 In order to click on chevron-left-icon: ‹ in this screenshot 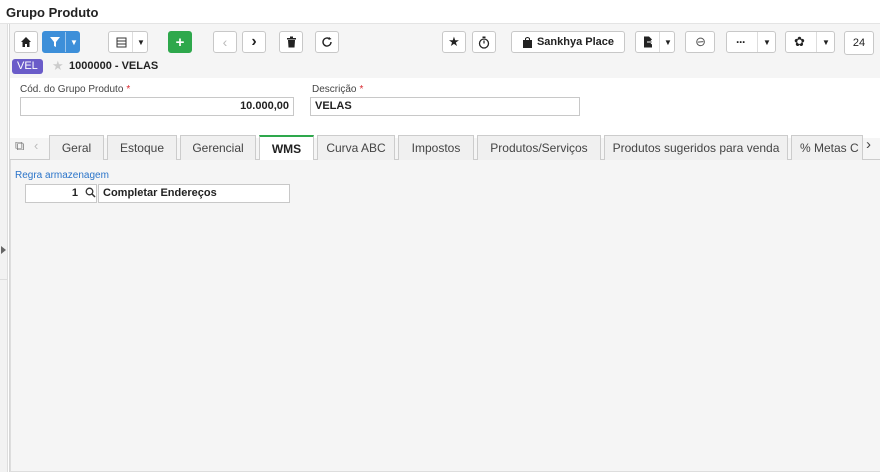, I will do `click(225, 42)`.